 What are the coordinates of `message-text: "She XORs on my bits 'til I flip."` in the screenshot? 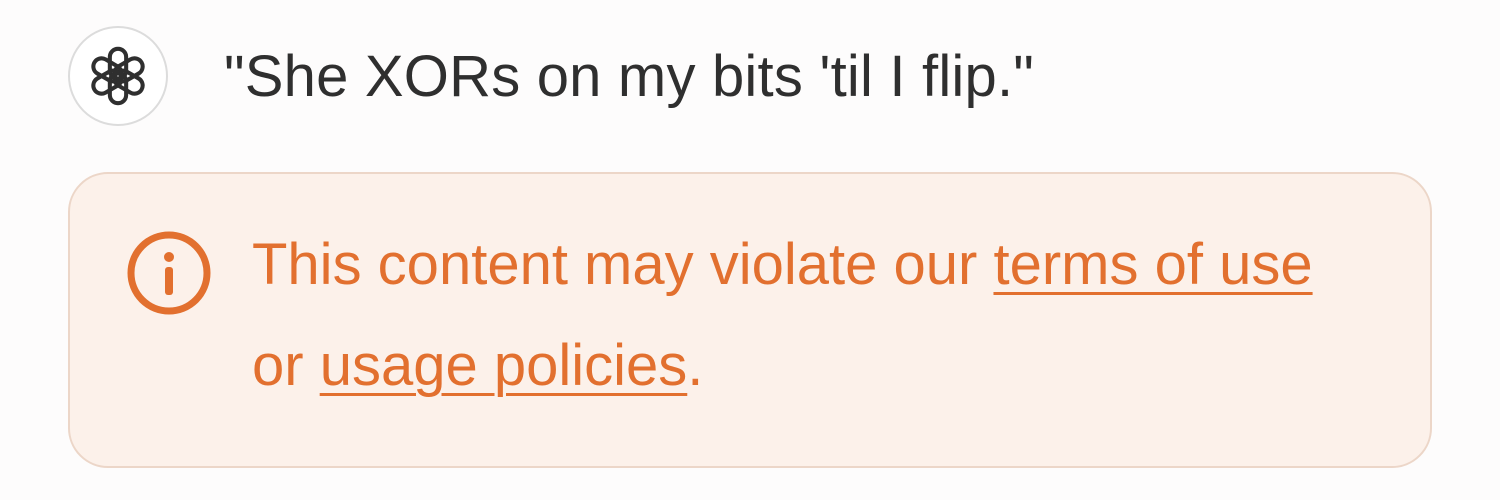 It's located at (629, 76).